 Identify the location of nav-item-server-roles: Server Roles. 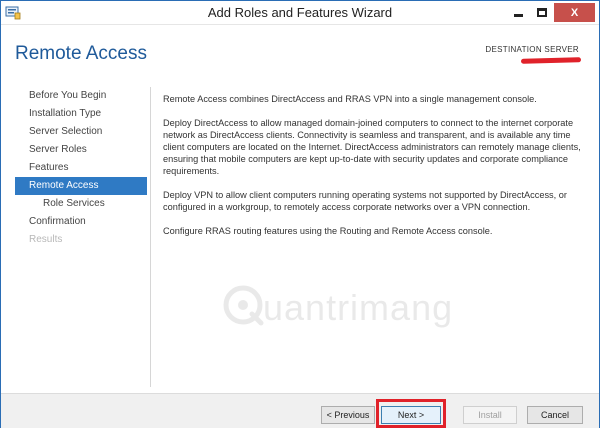
(81, 150).